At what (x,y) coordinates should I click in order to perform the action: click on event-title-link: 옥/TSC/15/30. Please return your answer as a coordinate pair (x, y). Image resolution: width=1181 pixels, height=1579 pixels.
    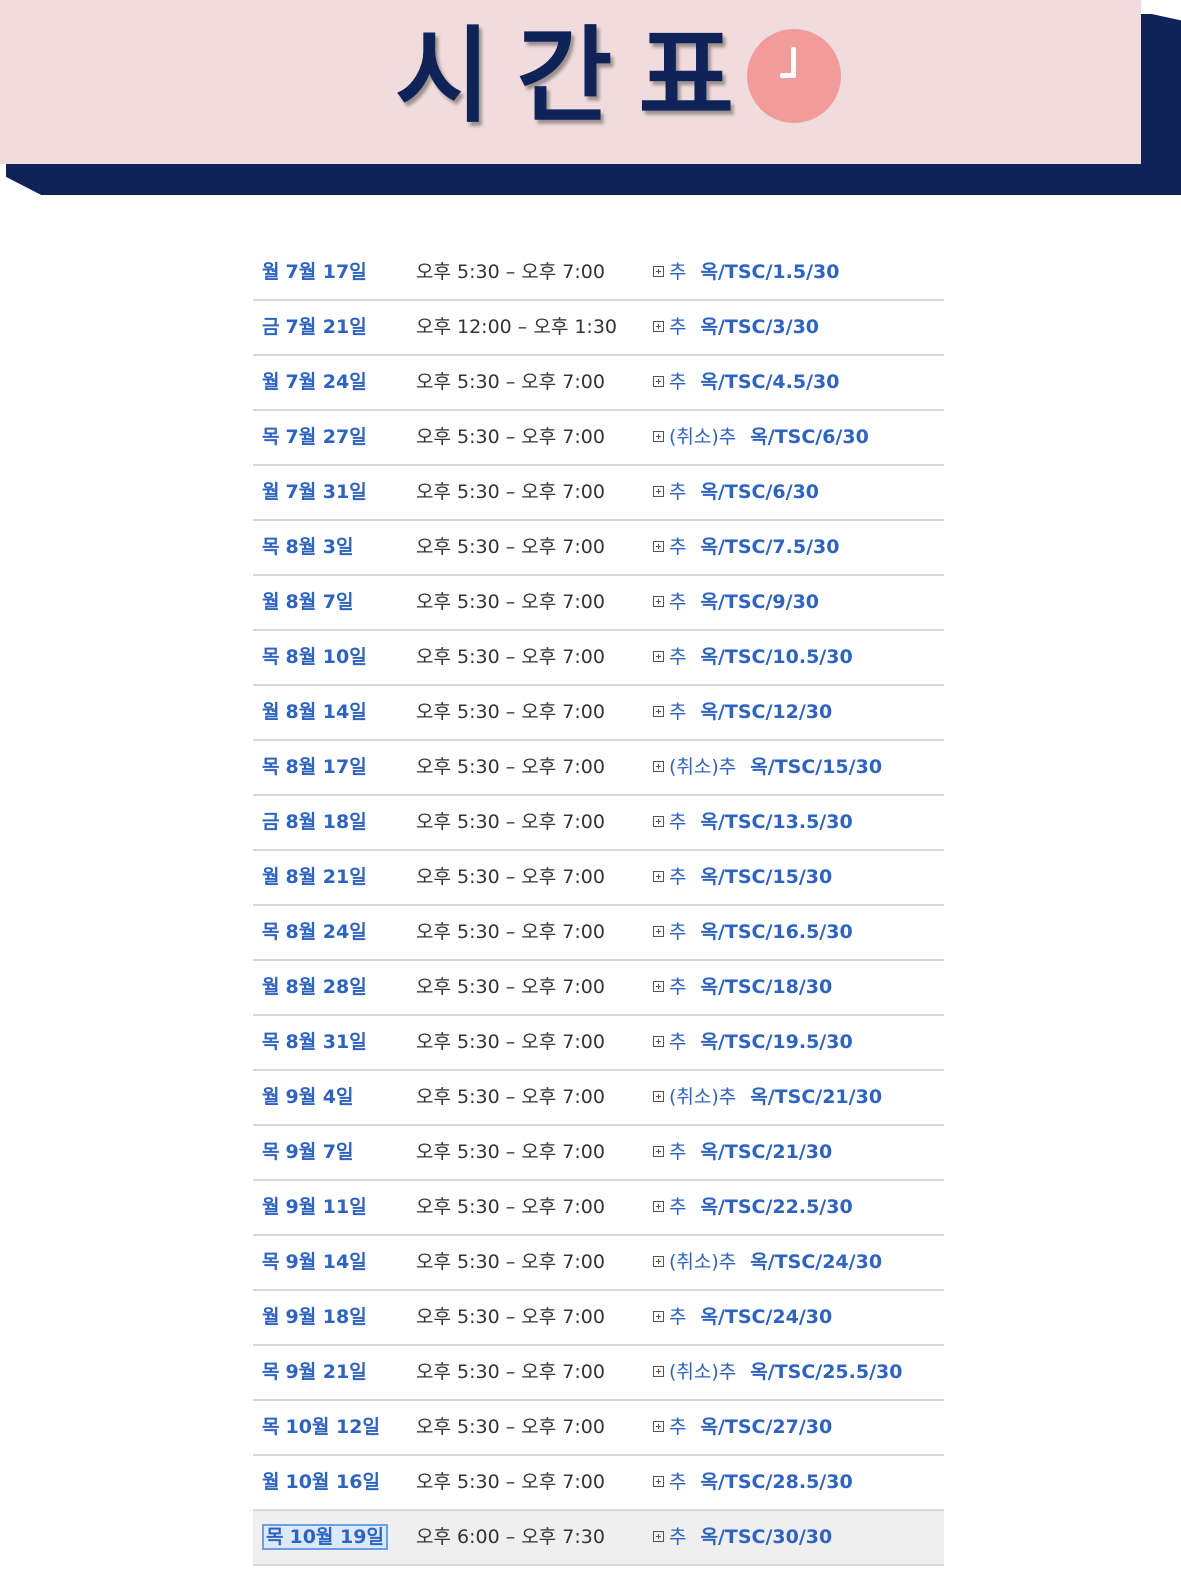
    Looking at the image, I should click on (766, 877).